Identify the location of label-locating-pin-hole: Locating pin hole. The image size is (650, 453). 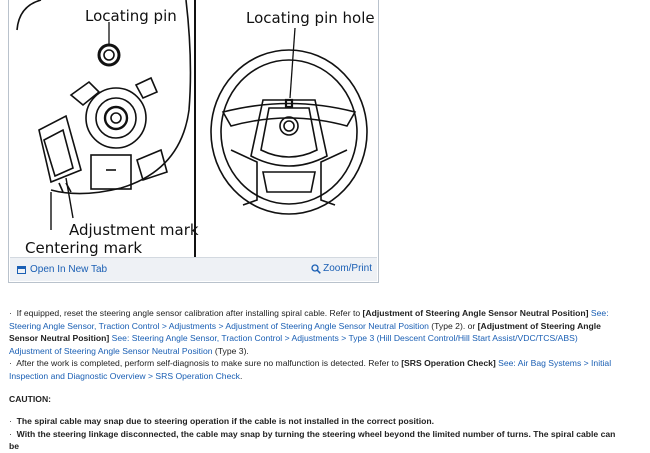
(310, 18).